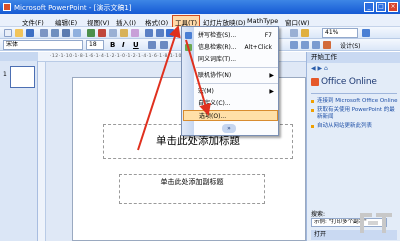 This screenshot has height=241, width=400. I want to click on design-button: 设计(S), so click(350, 45).